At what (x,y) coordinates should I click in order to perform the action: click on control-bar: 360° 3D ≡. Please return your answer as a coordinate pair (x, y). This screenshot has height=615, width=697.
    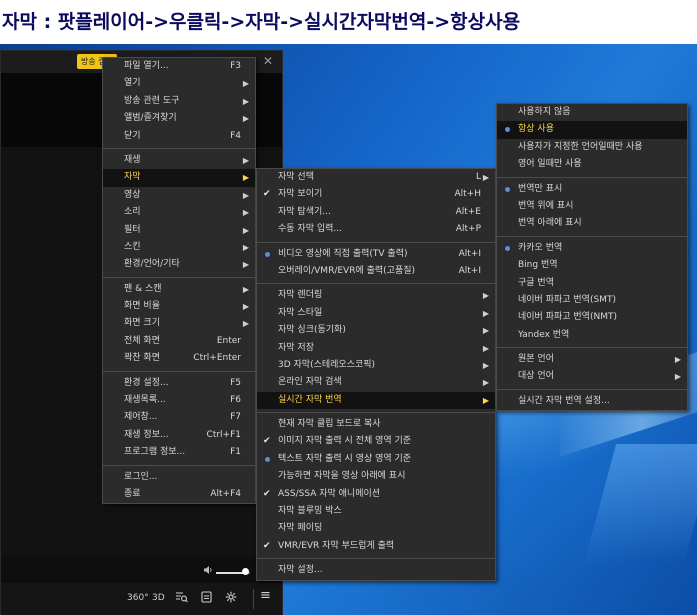
    Looking at the image, I should click on (141, 599).